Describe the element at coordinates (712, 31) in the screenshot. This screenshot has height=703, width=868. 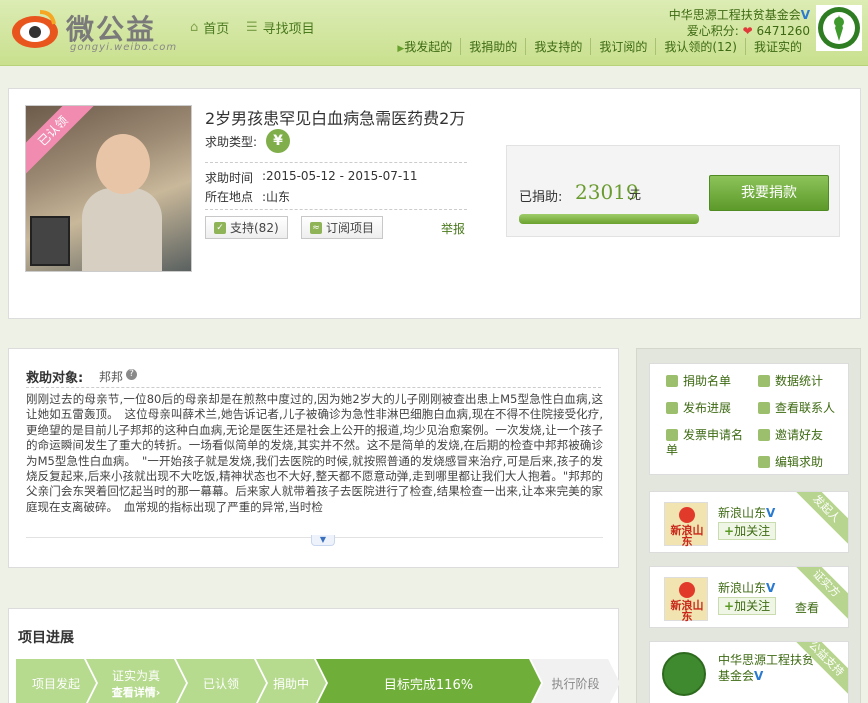
I see `love-score-label: 爱心积分:` at that location.